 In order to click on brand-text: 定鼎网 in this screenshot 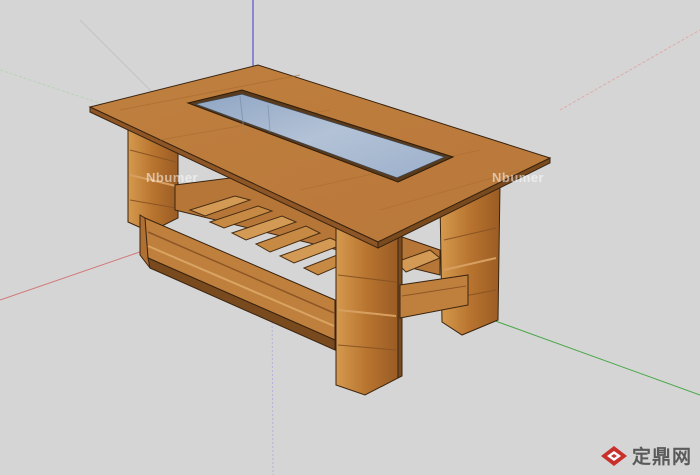, I will do `click(661, 457)`.